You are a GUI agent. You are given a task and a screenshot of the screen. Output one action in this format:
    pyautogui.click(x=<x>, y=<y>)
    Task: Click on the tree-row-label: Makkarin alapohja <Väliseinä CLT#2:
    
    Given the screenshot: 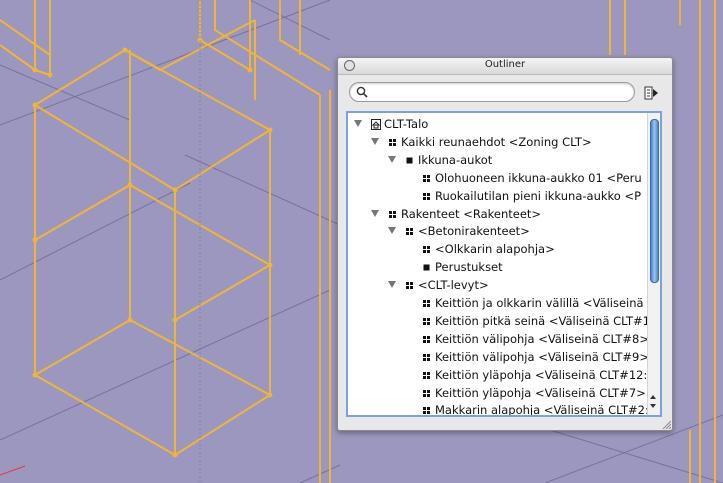 What is the action you would take?
    pyautogui.click(x=542, y=410)
    